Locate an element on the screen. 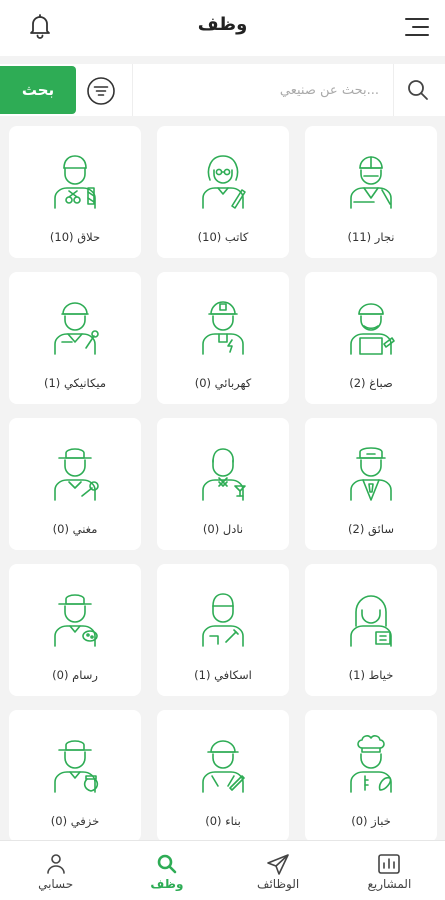  filter-icon is located at coordinates (101, 91).